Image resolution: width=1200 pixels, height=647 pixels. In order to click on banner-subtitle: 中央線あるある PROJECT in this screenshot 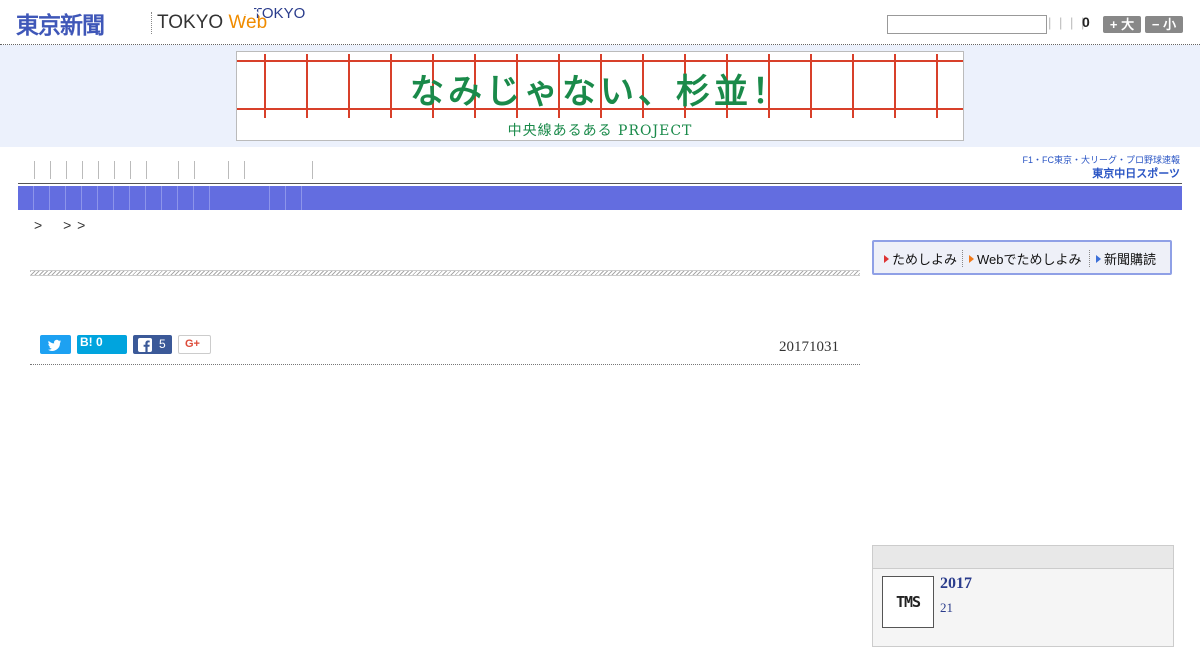, I will do `click(600, 131)`.